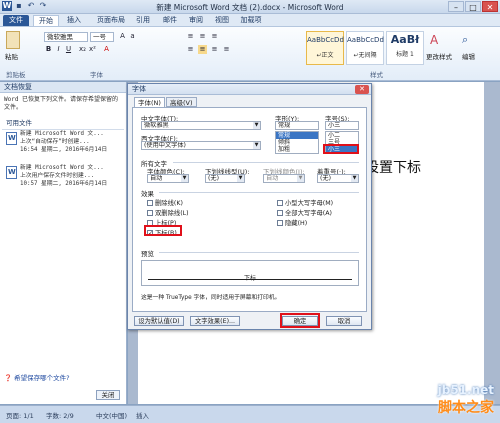 This screenshot has width=500, height=423. What do you see at coordinates (82, 49) in the screenshot?
I see `subscript-button: x₂` at bounding box center [82, 49].